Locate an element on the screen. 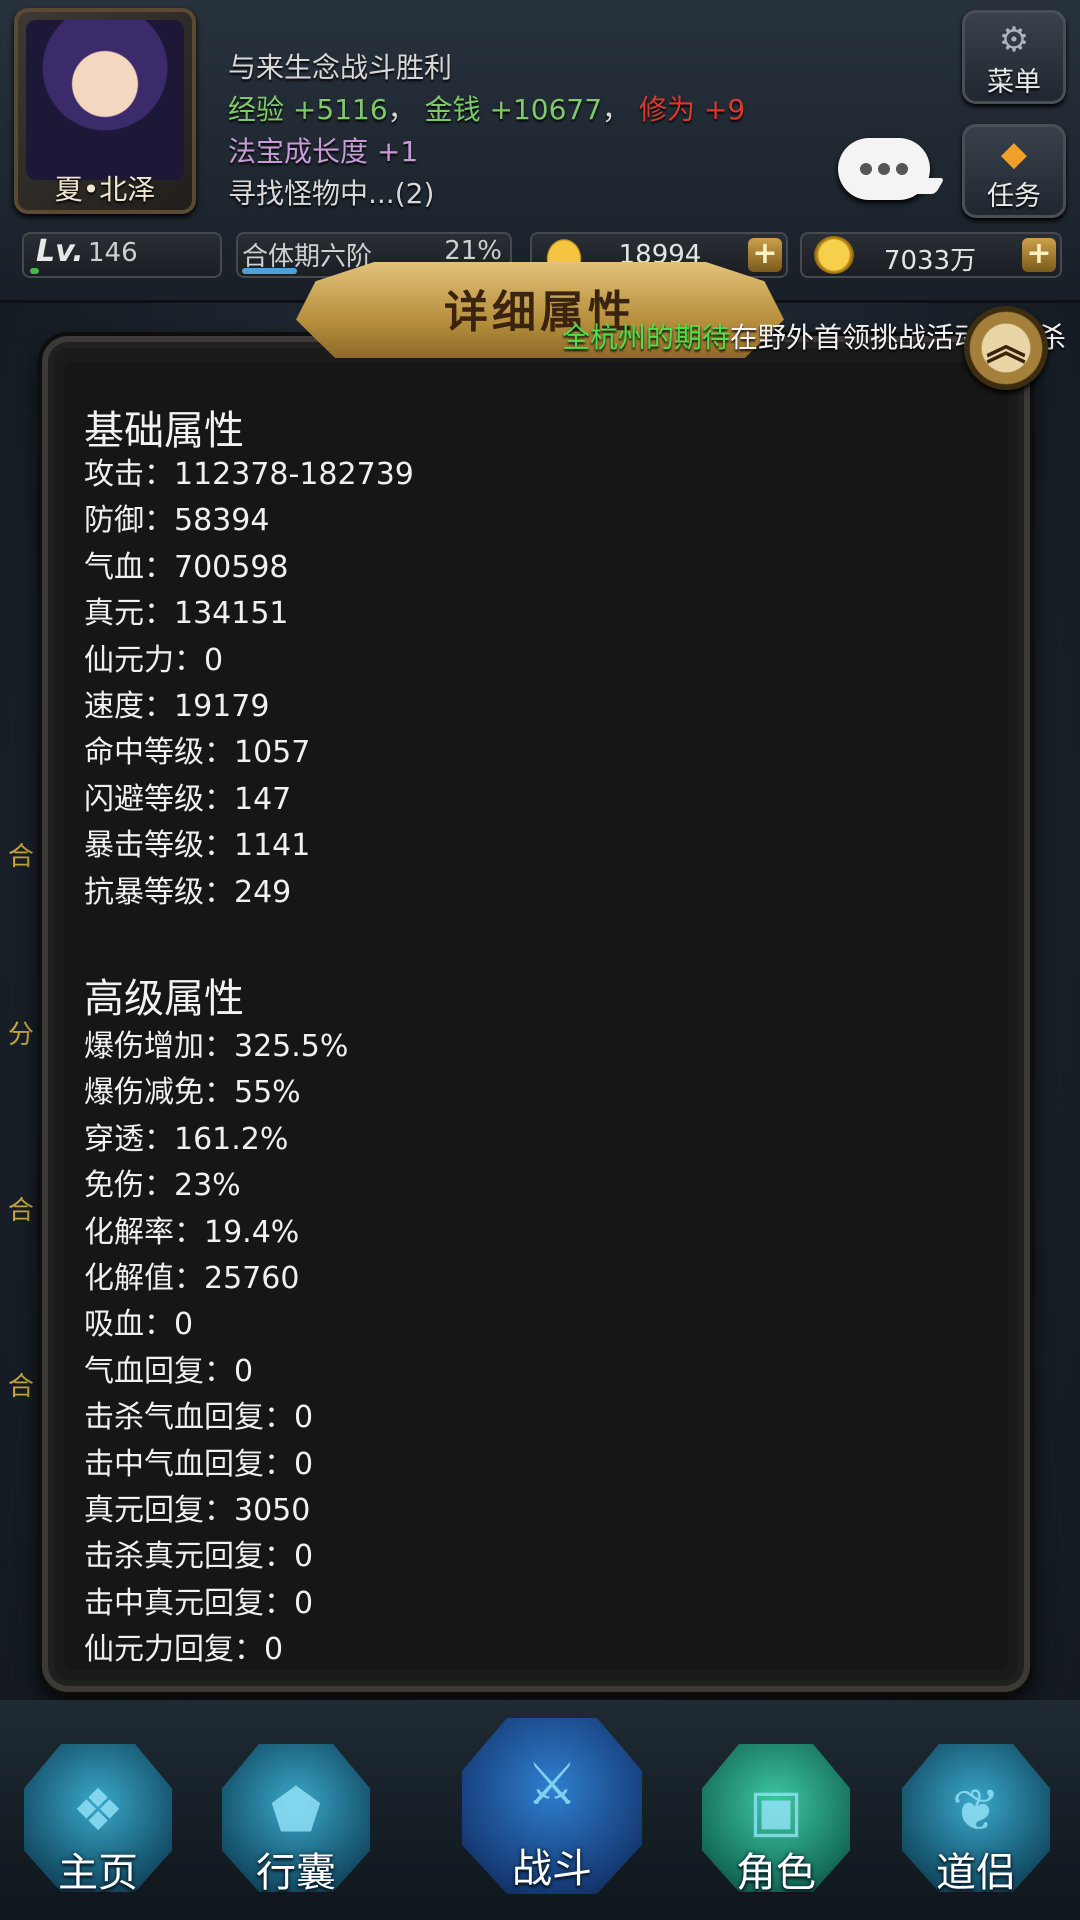 The image size is (1080, 1920). advanced-stat-row: 真元回复：3050 is located at coordinates (197, 1510).